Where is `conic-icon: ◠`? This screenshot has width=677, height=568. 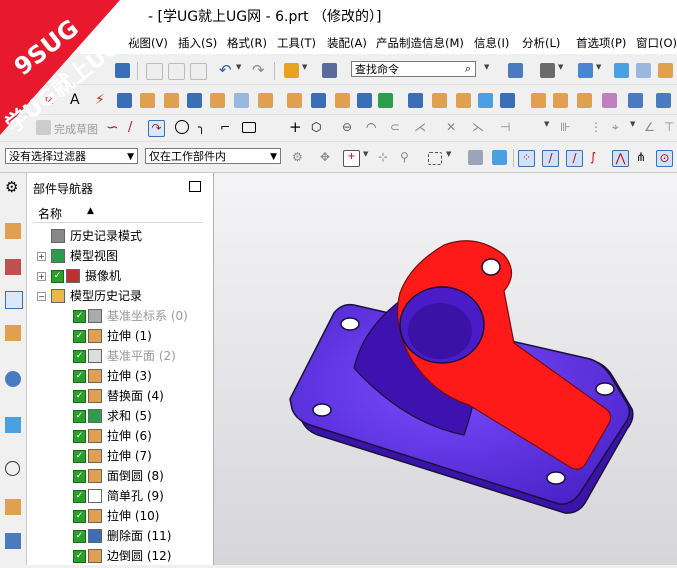
conic-icon: ◠ is located at coordinates (373, 127).